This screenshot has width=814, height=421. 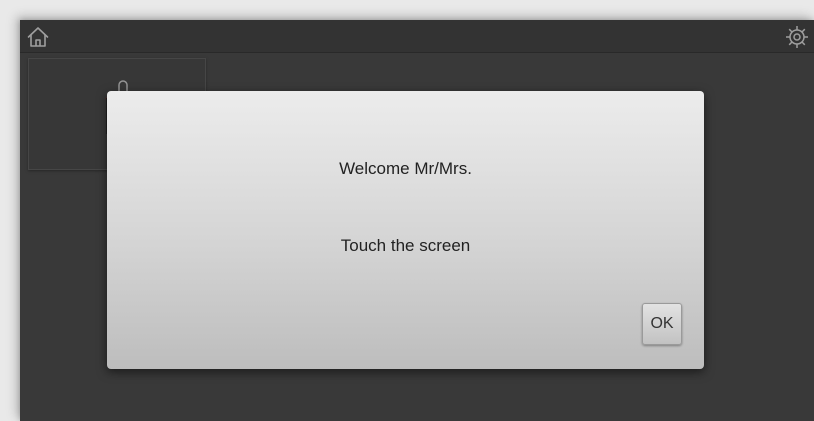 I want to click on dialog-title: Welcome Mr/Mrs., so click(x=405, y=168).